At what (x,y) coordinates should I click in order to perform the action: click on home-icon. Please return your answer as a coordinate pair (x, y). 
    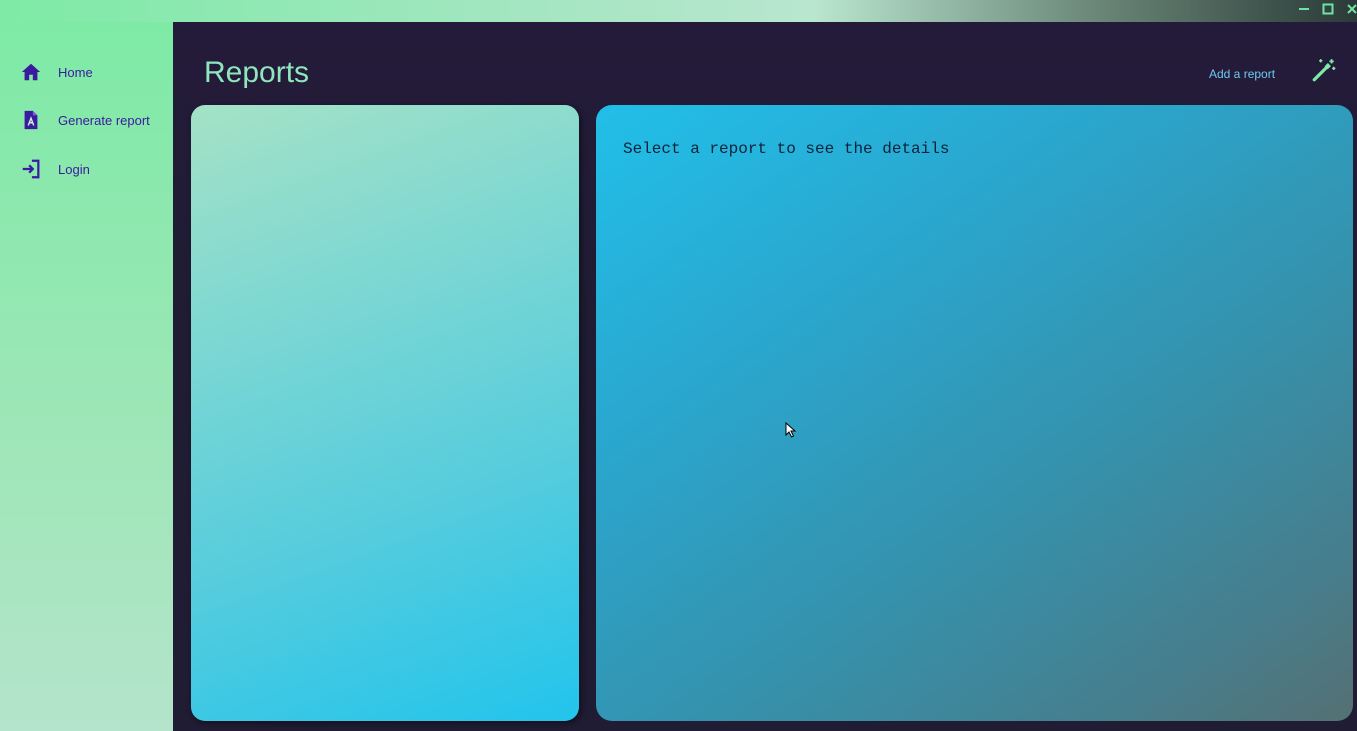
    Looking at the image, I should click on (31, 72).